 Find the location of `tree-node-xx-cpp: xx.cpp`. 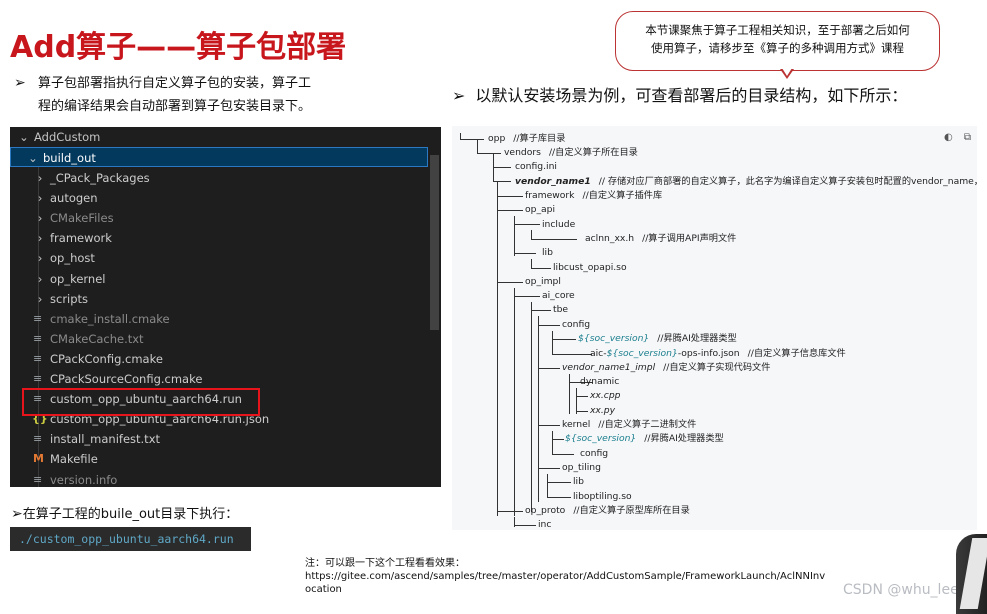

tree-node-xx-cpp: xx.cpp is located at coordinates (605, 396).